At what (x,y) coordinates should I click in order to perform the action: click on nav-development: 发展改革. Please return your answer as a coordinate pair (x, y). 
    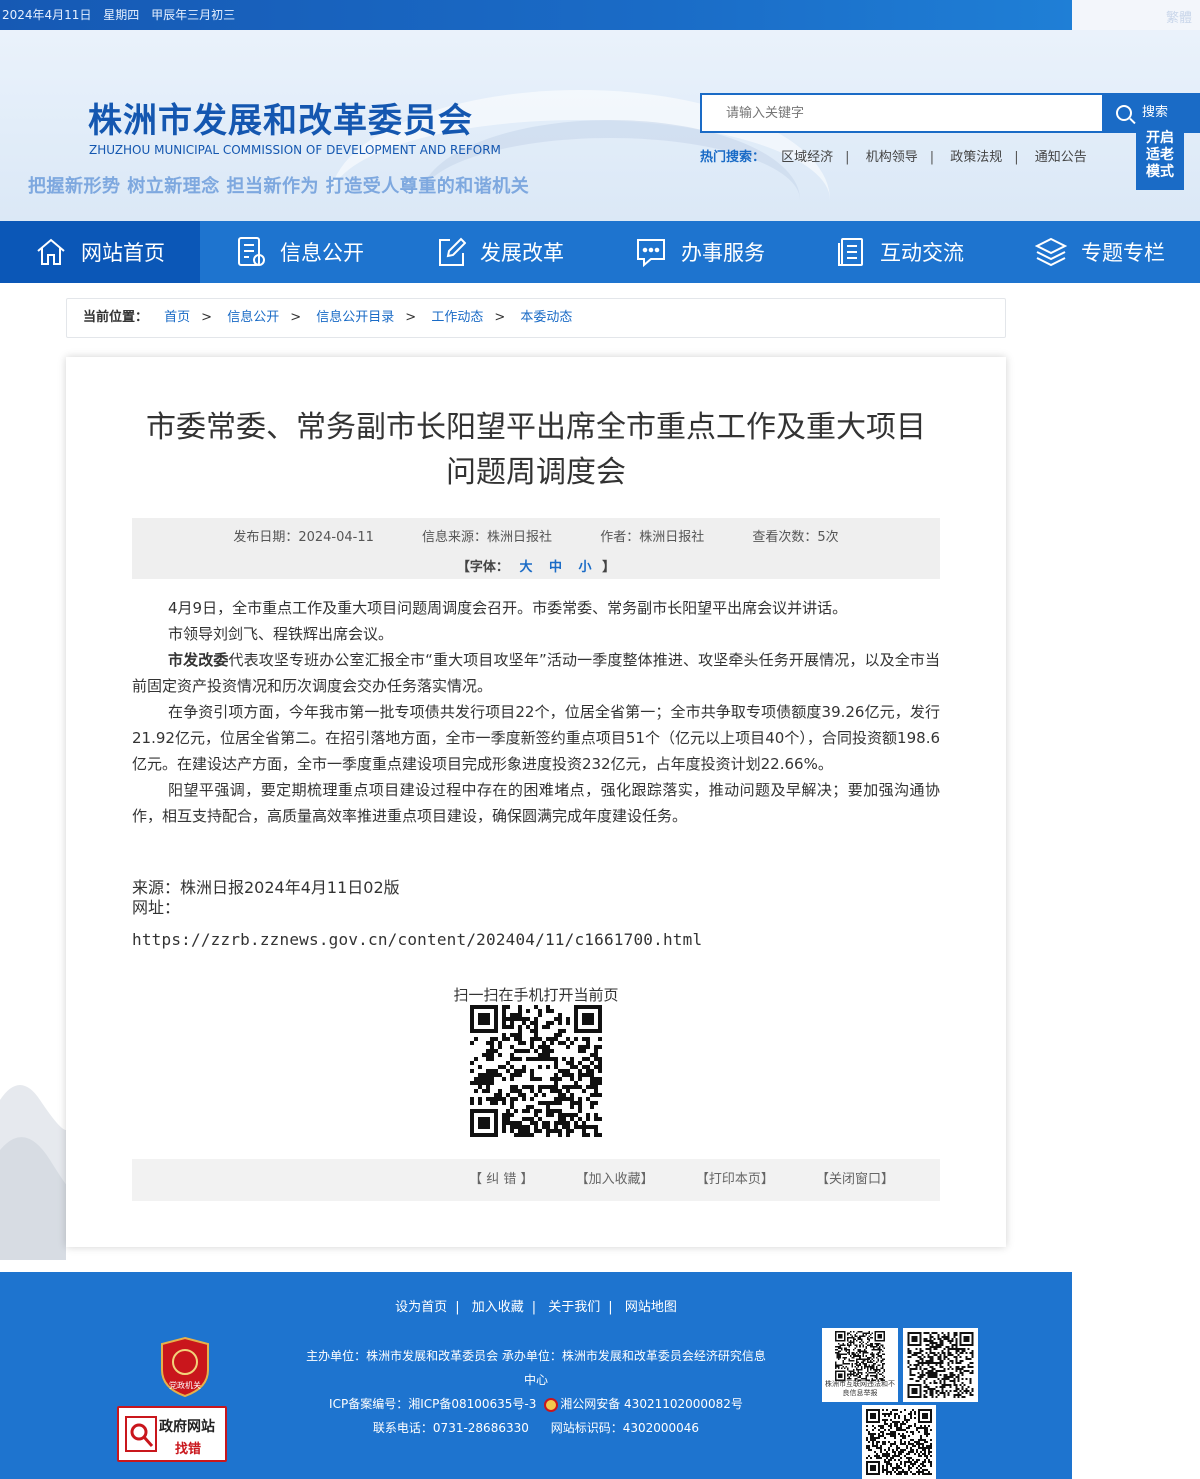
    Looking at the image, I should click on (500, 252).